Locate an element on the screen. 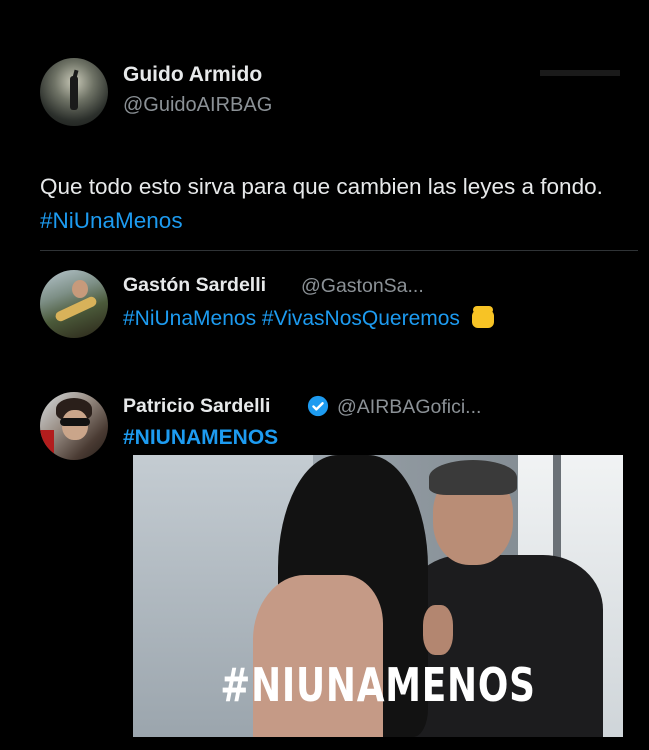 The height and width of the screenshot is (750, 649). fist-icon is located at coordinates (483, 317).